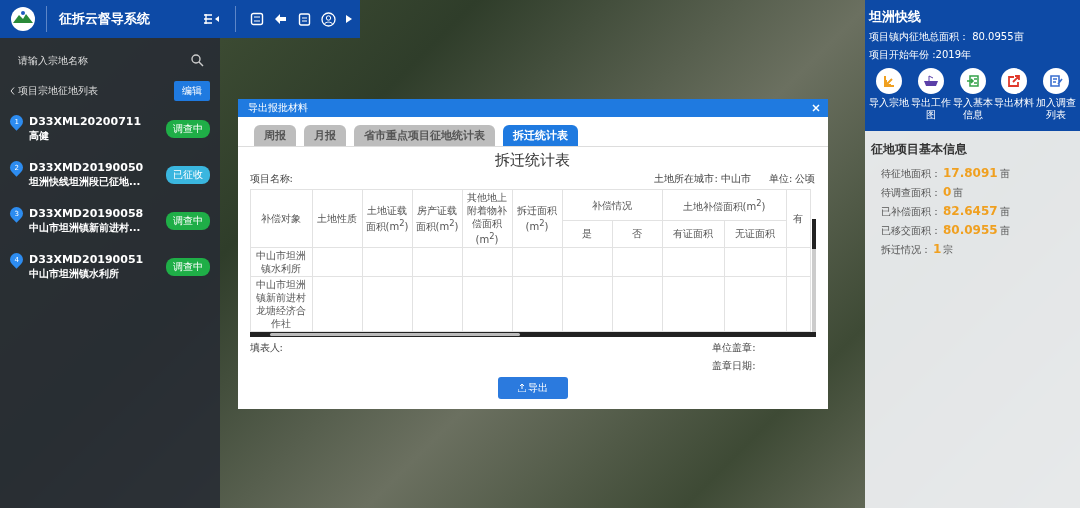 The image size is (1080, 508). Describe the element at coordinates (532, 334) in the screenshot. I see `horizontal-scrollbar` at that location.